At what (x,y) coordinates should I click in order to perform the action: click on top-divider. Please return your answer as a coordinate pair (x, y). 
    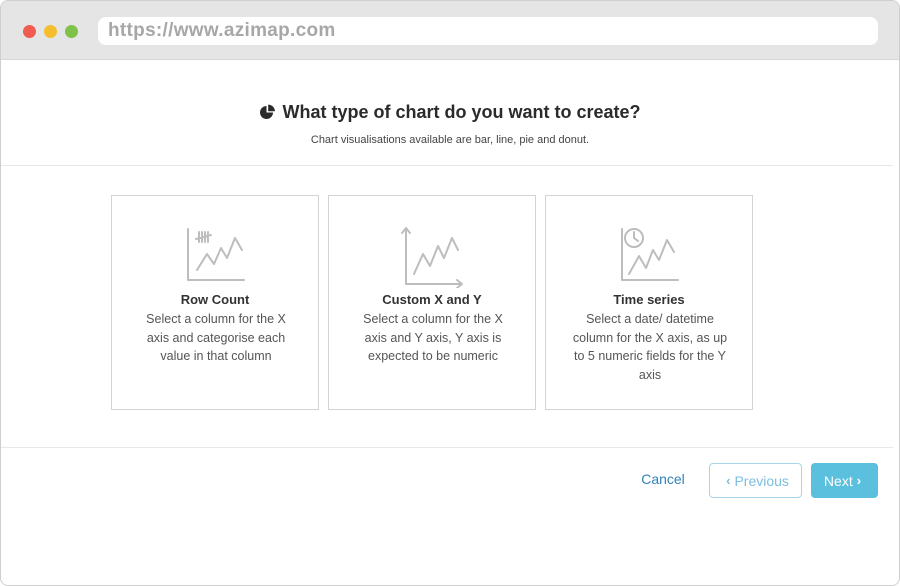
    Looking at the image, I should click on (447, 165).